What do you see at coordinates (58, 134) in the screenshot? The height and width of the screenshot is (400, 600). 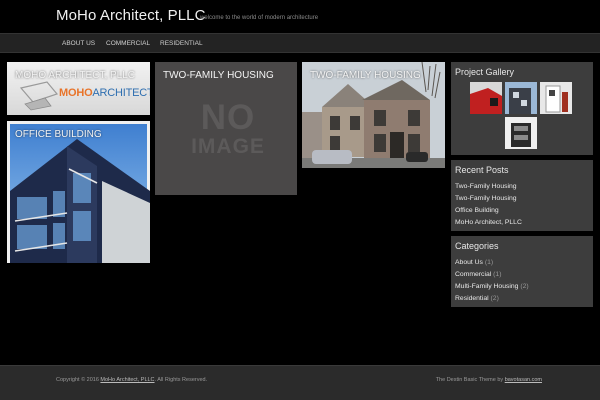 I see `post-title: OFFICE BUILDING` at bounding box center [58, 134].